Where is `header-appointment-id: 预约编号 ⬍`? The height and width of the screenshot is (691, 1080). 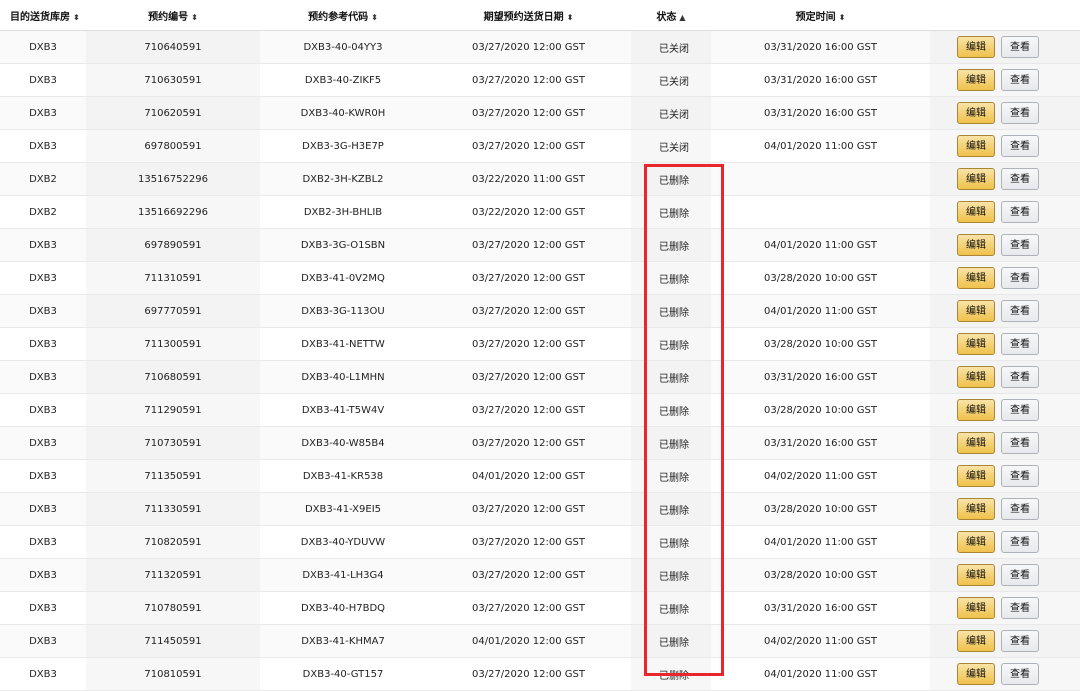 header-appointment-id: 预约编号 ⬍ is located at coordinates (173, 15).